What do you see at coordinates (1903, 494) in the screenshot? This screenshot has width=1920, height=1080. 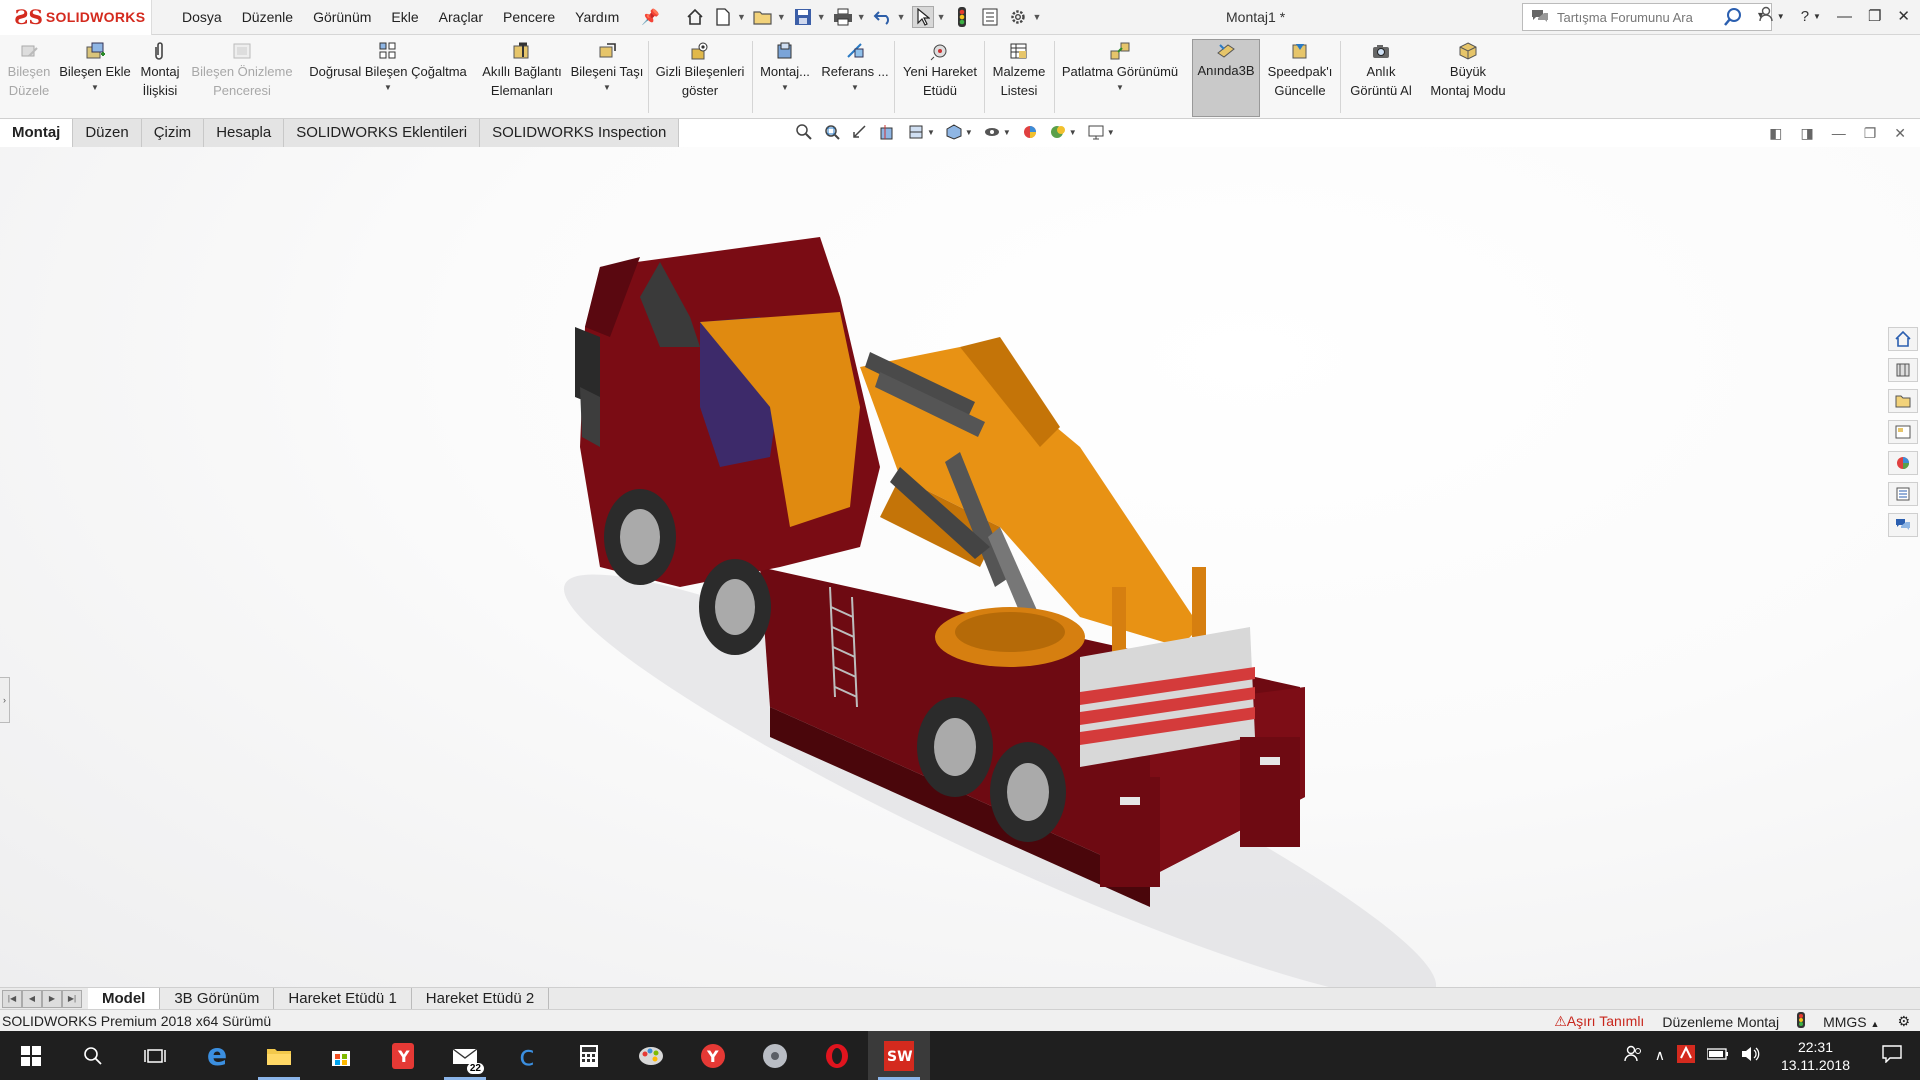 I see `custom-properties-icon` at bounding box center [1903, 494].